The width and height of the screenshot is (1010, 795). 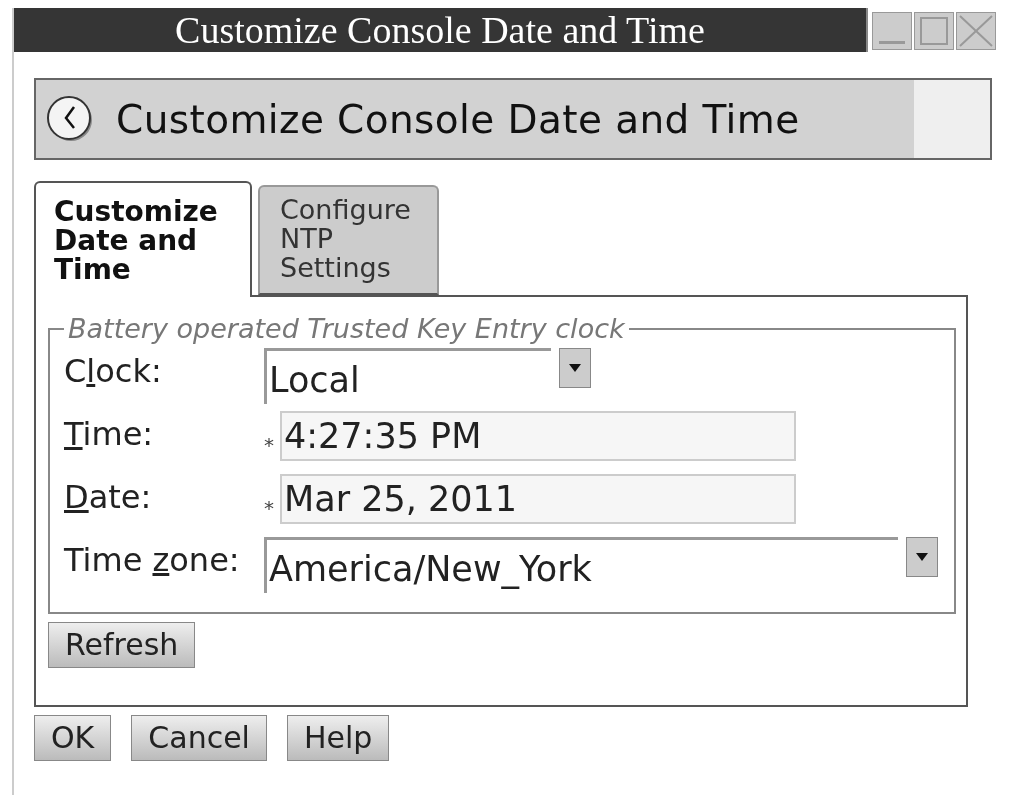 What do you see at coordinates (538, 436) in the screenshot?
I see `text-field: 4:27:35 PM` at bounding box center [538, 436].